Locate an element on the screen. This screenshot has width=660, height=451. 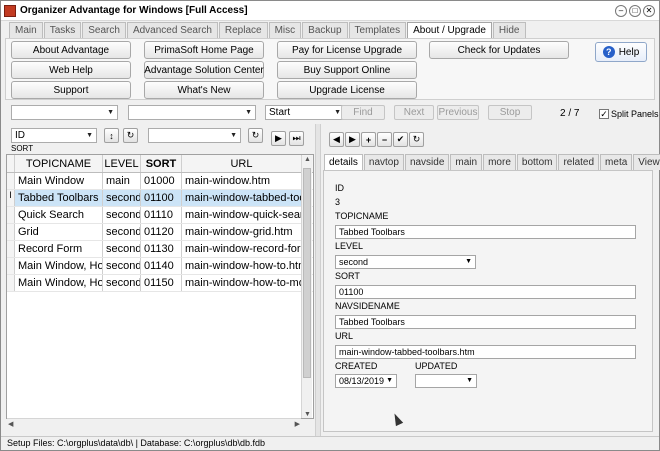
tab-backup: Backup is located at coordinates (325, 30).